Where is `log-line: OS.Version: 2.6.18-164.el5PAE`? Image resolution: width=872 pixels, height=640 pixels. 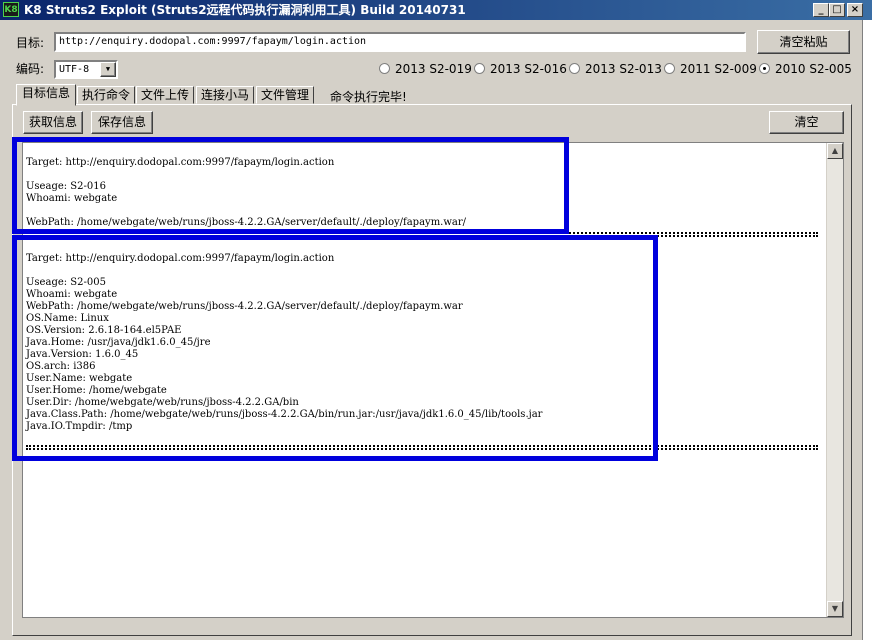
log-line: OS.Version: 2.6.18-164.el5PAE is located at coordinates (104, 330).